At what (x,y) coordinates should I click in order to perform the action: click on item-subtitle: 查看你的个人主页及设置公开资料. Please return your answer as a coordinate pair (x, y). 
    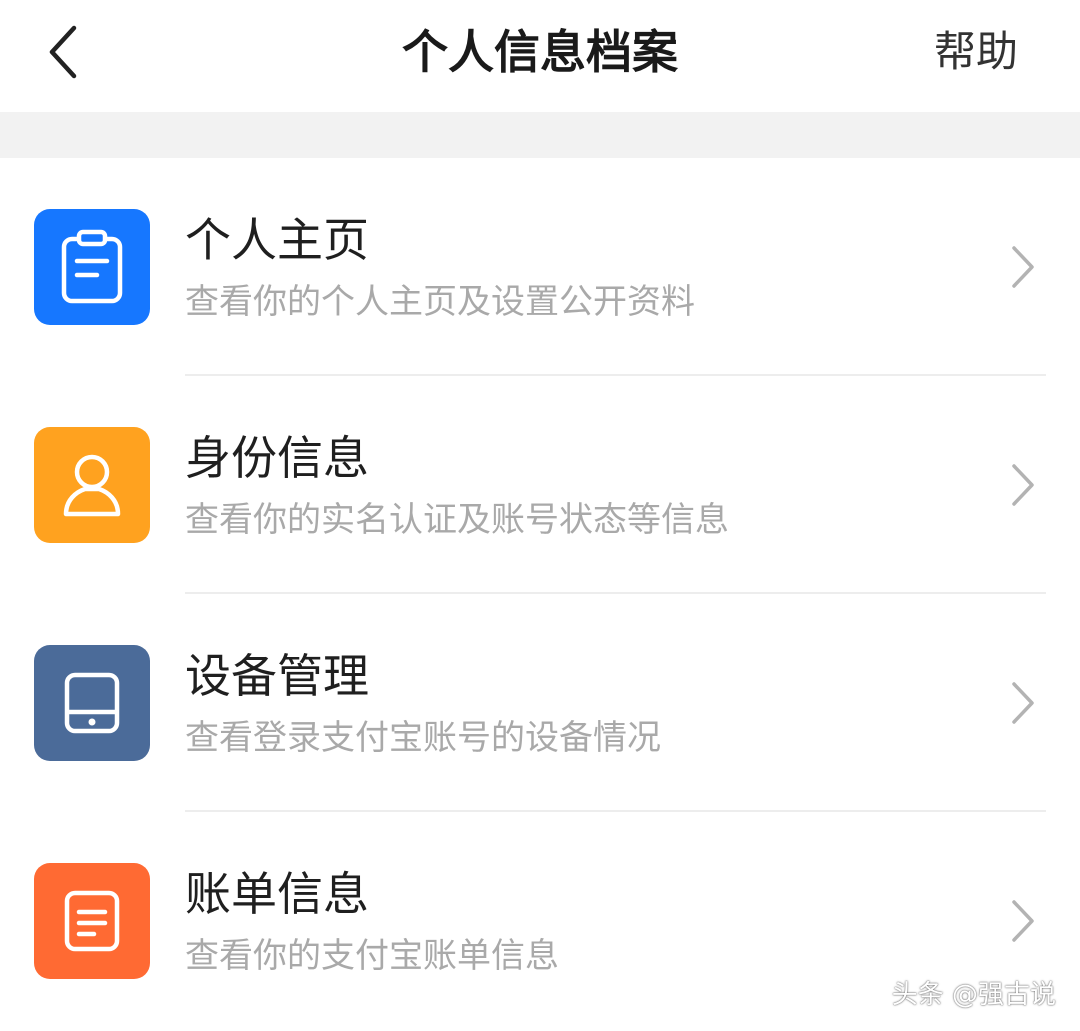
    Looking at the image, I should click on (440, 302).